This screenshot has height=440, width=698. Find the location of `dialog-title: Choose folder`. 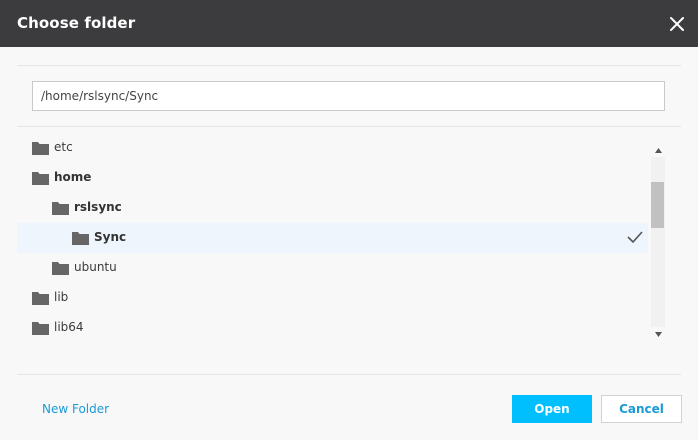

dialog-title: Choose folder is located at coordinates (76, 23).